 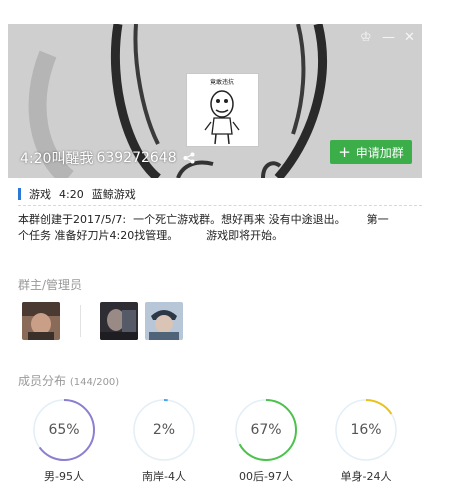 What do you see at coordinates (220, 205) in the screenshot?
I see `tag-divider` at bounding box center [220, 205].